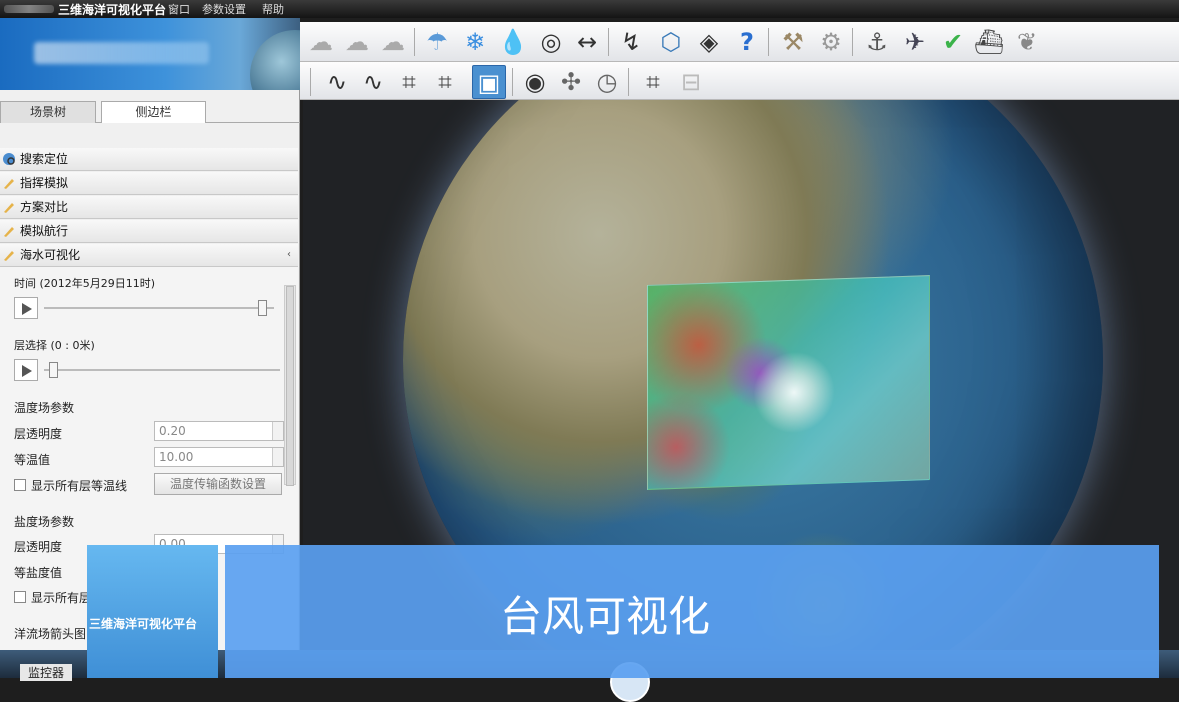  What do you see at coordinates (535, 82) in the screenshot?
I see `location-icon: ◉` at bounding box center [535, 82].